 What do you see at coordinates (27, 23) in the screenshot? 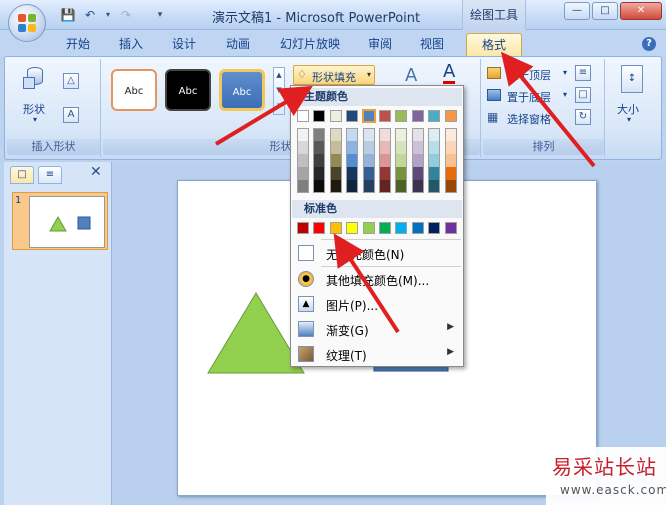
I see `office-button` at bounding box center [27, 23].